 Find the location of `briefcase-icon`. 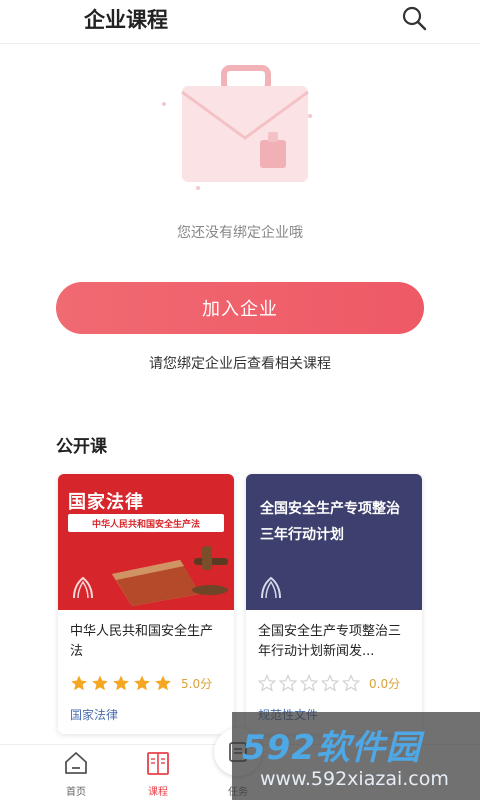

briefcase-icon is located at coordinates (237, 127).